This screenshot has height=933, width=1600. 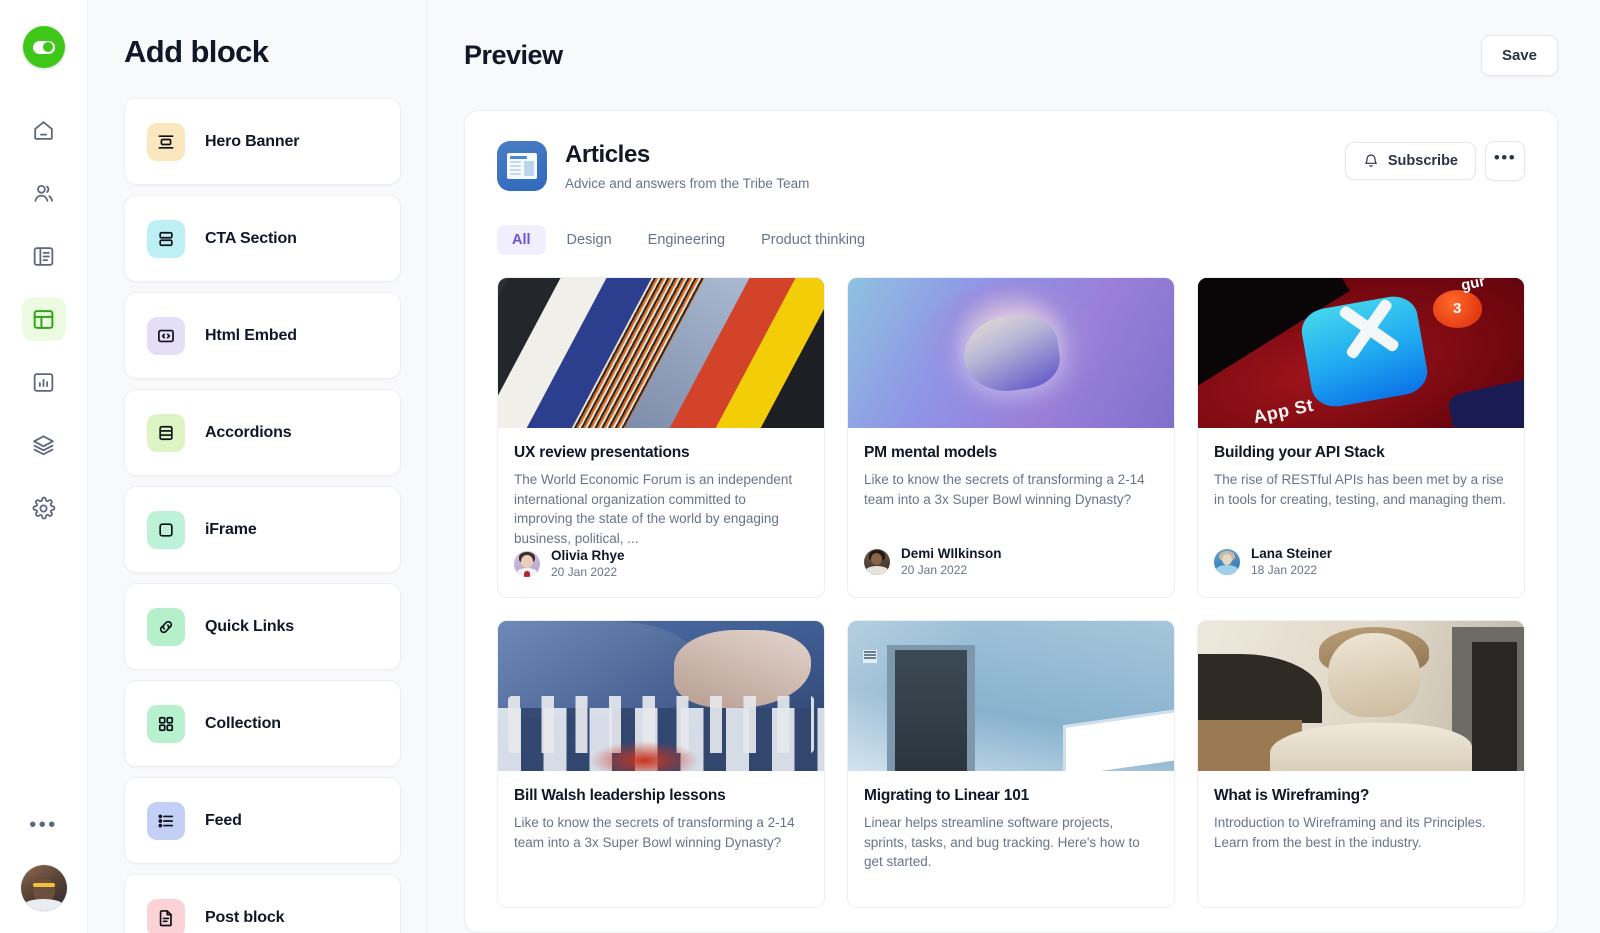 I want to click on avatar-sunglasses, so click(x=44, y=885).